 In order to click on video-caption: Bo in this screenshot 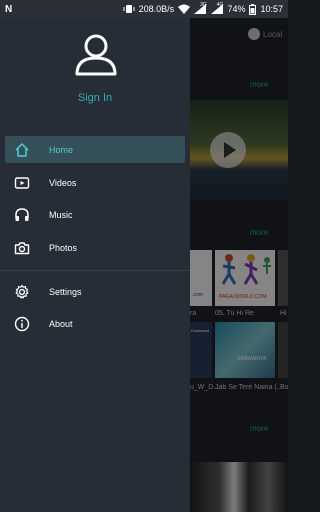, I will do `click(284, 387)`.